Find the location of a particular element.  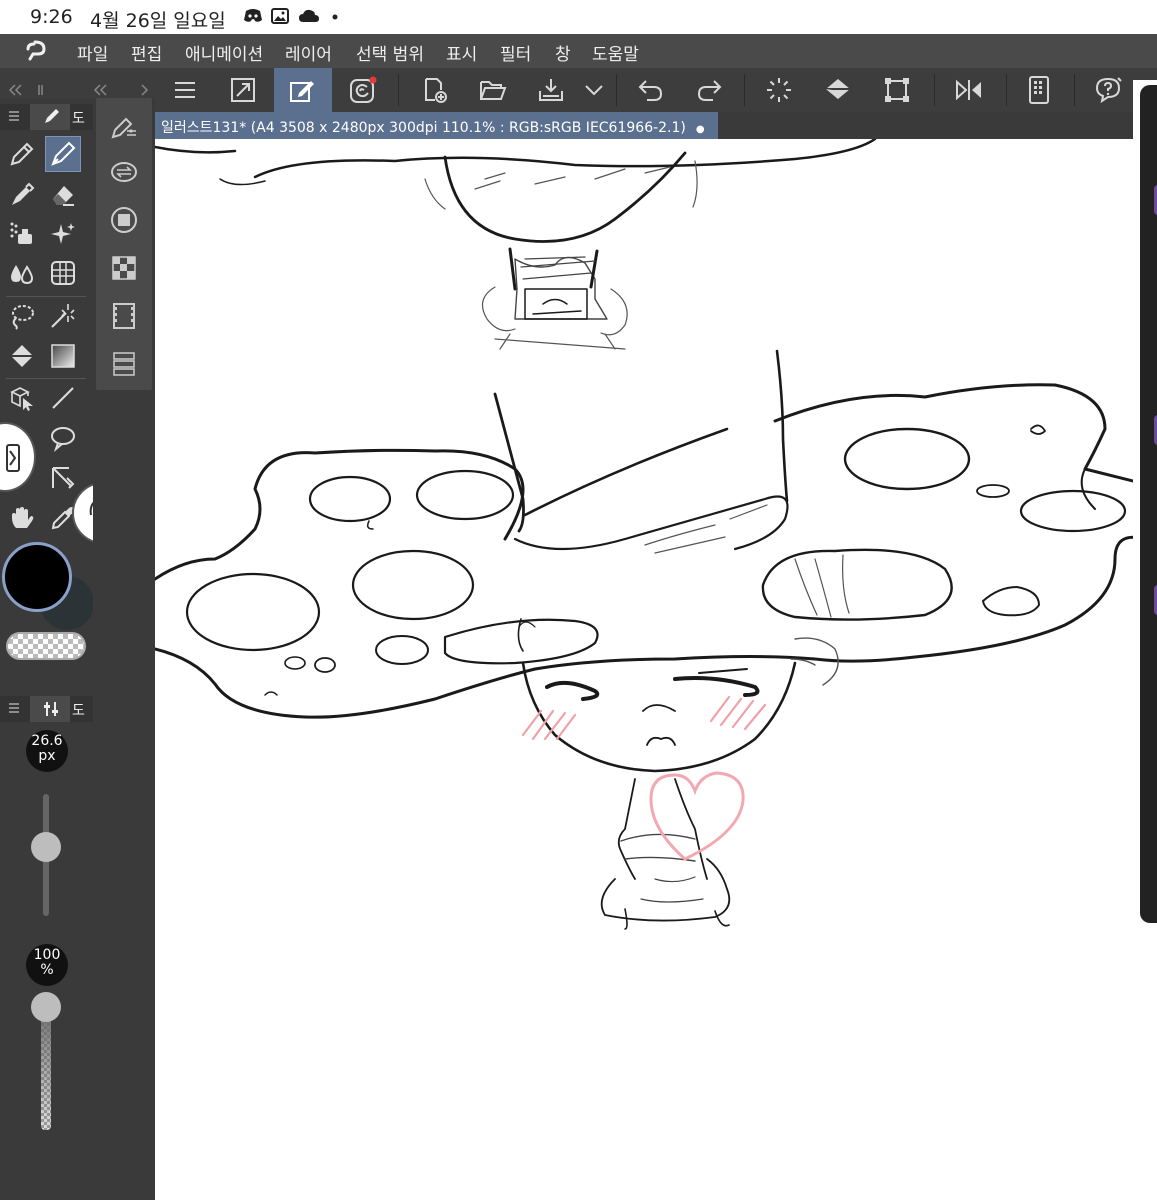

layer-property-icon is located at coordinates (124, 220).